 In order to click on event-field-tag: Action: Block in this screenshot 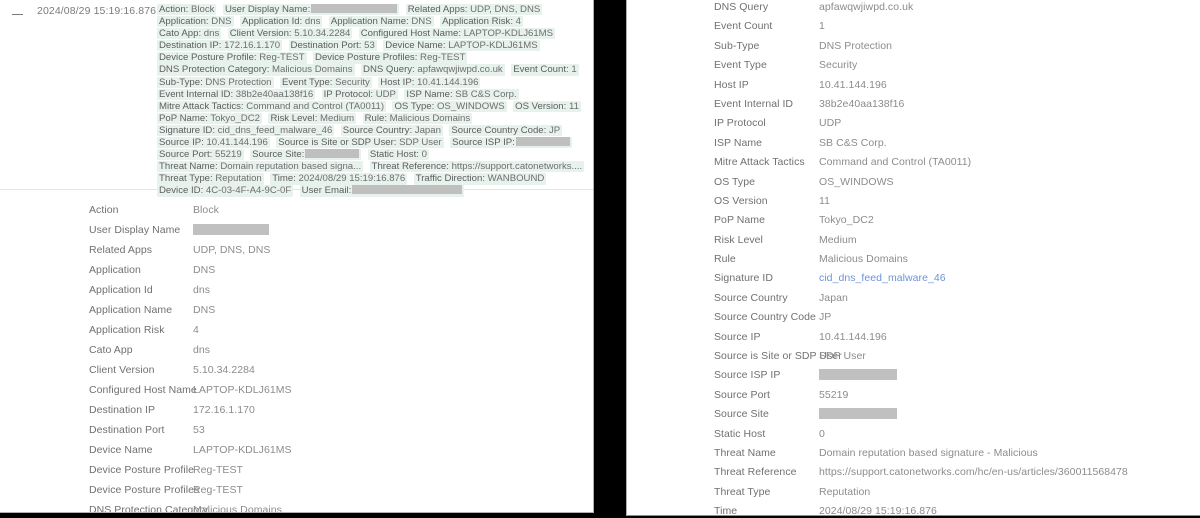, I will do `click(187, 10)`.